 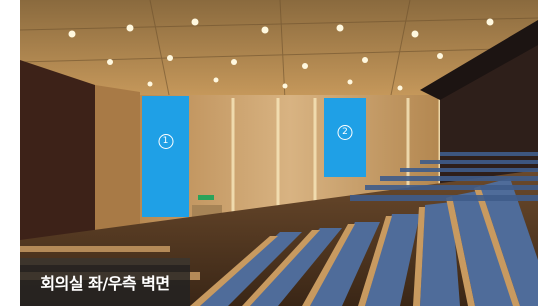 What do you see at coordinates (165, 156) in the screenshot?
I see `wall-panel-left: 1` at bounding box center [165, 156].